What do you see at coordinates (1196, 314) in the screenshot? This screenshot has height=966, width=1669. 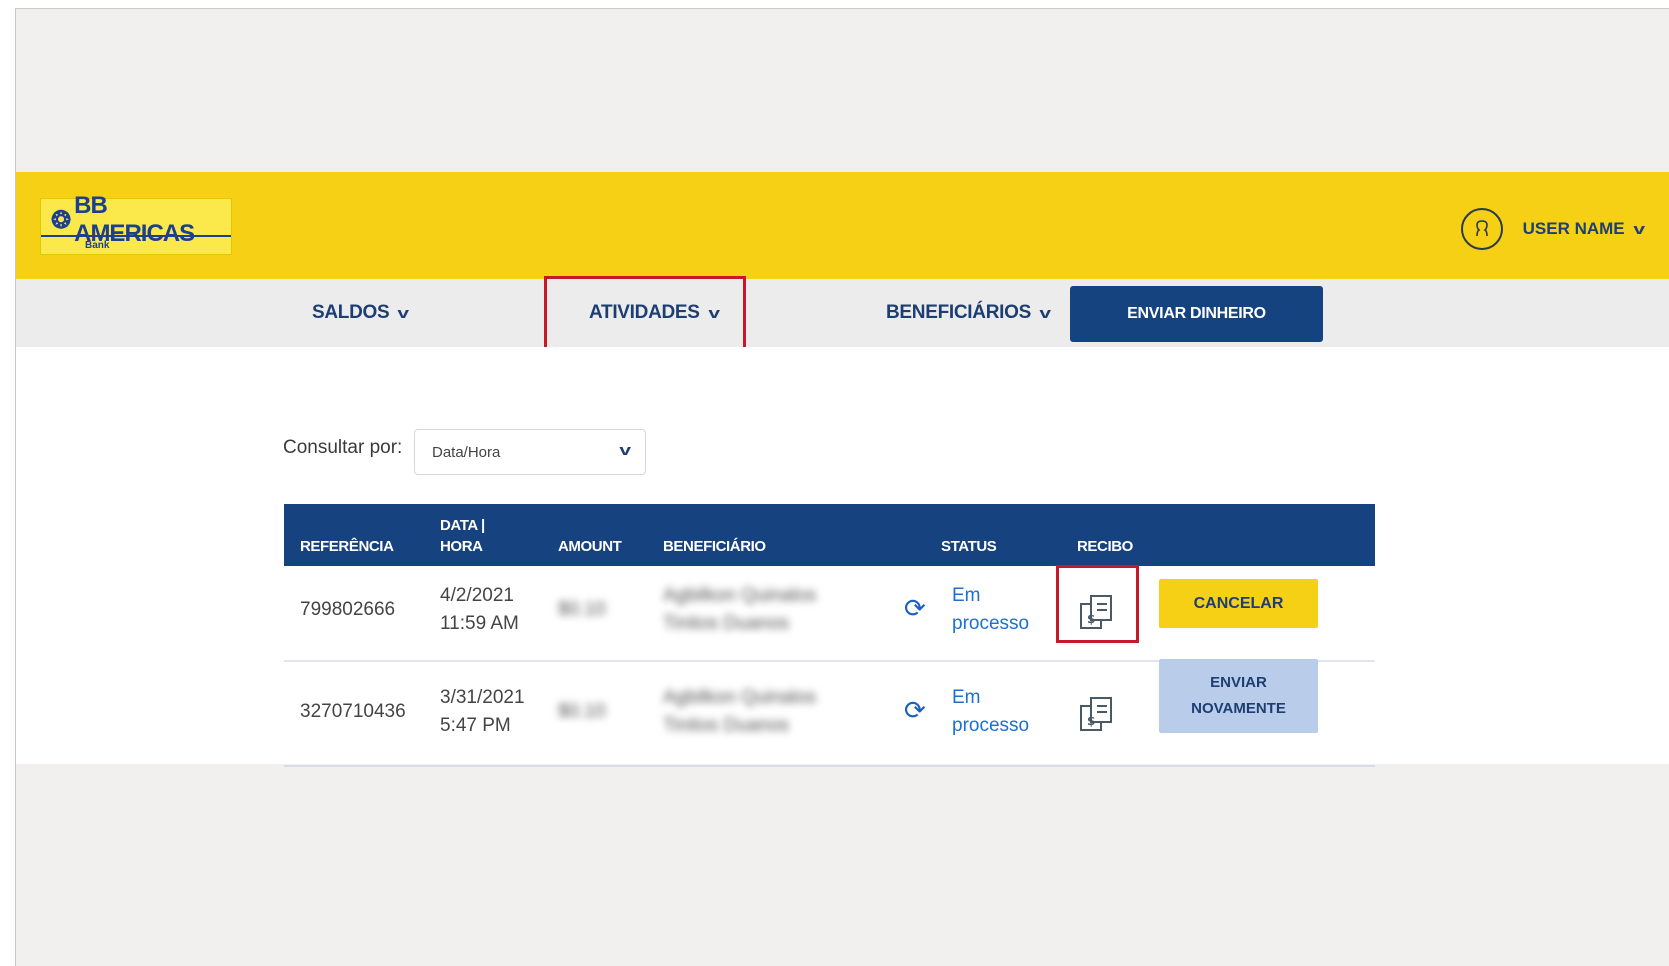 I see `enviar-dinheiro-button: ENVIAR DINHEIRO` at bounding box center [1196, 314].